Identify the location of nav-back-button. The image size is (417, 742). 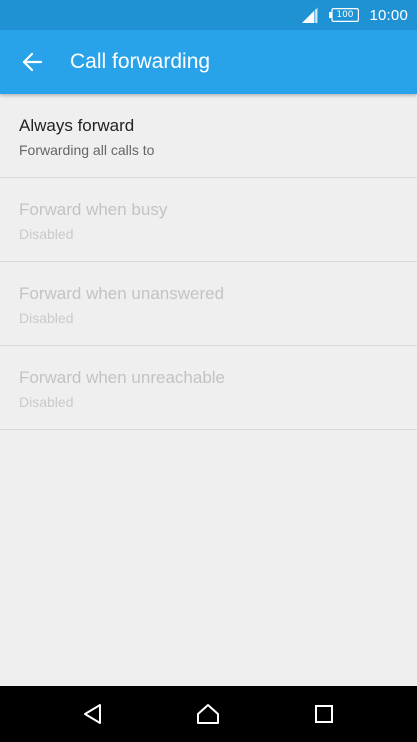
(93, 714).